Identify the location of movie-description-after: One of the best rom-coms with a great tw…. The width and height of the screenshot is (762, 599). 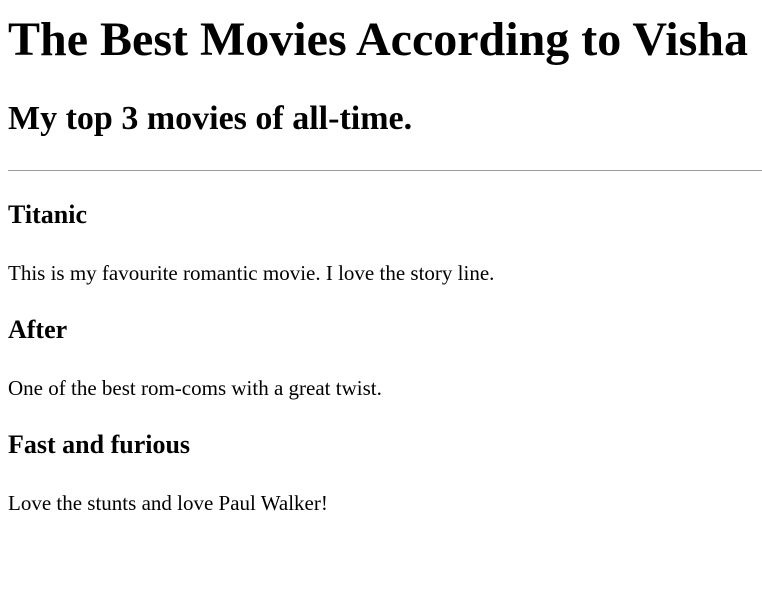
(195, 388).